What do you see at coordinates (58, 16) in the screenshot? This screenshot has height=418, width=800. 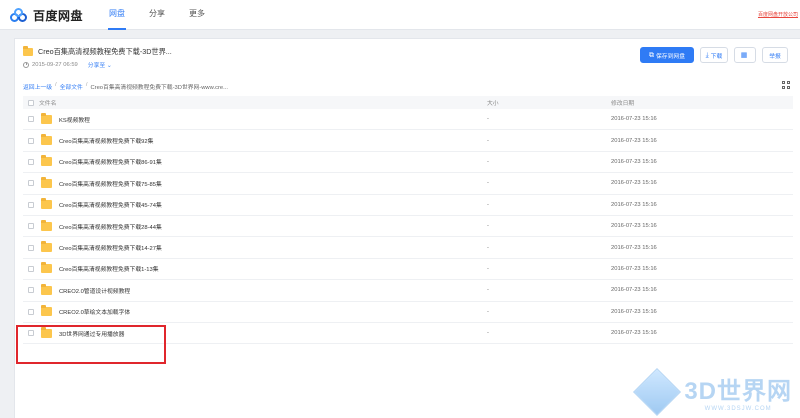 I see `logo-text: 百度网盘` at bounding box center [58, 16].